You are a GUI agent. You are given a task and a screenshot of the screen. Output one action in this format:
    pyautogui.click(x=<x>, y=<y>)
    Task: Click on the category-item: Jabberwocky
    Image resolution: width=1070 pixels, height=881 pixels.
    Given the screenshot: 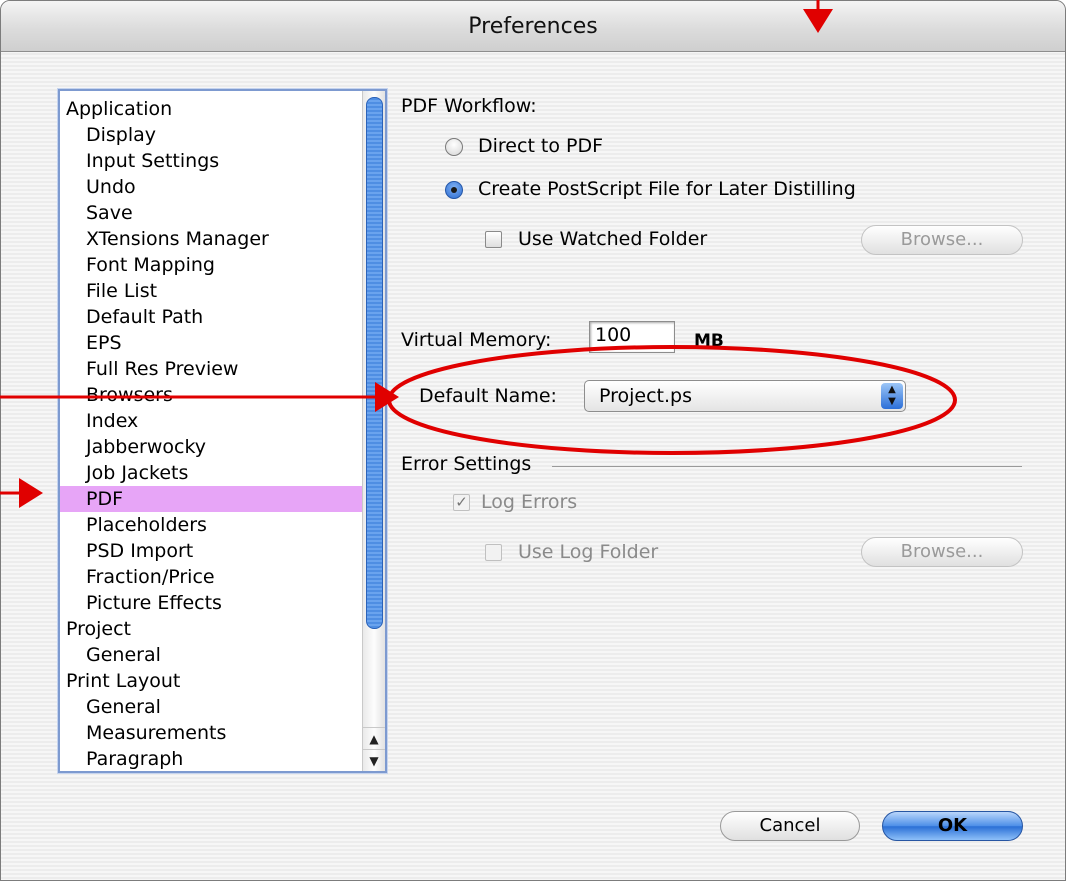 What is the action you would take?
    pyautogui.click(x=212, y=447)
    